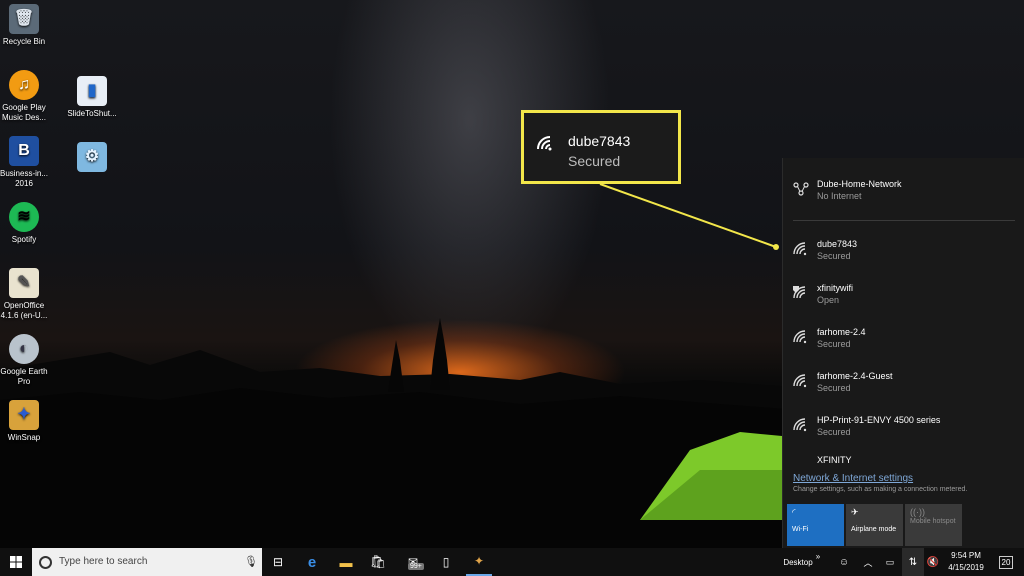  What do you see at coordinates (837, 244) in the screenshot?
I see `network-name: dube7843` at bounding box center [837, 244].